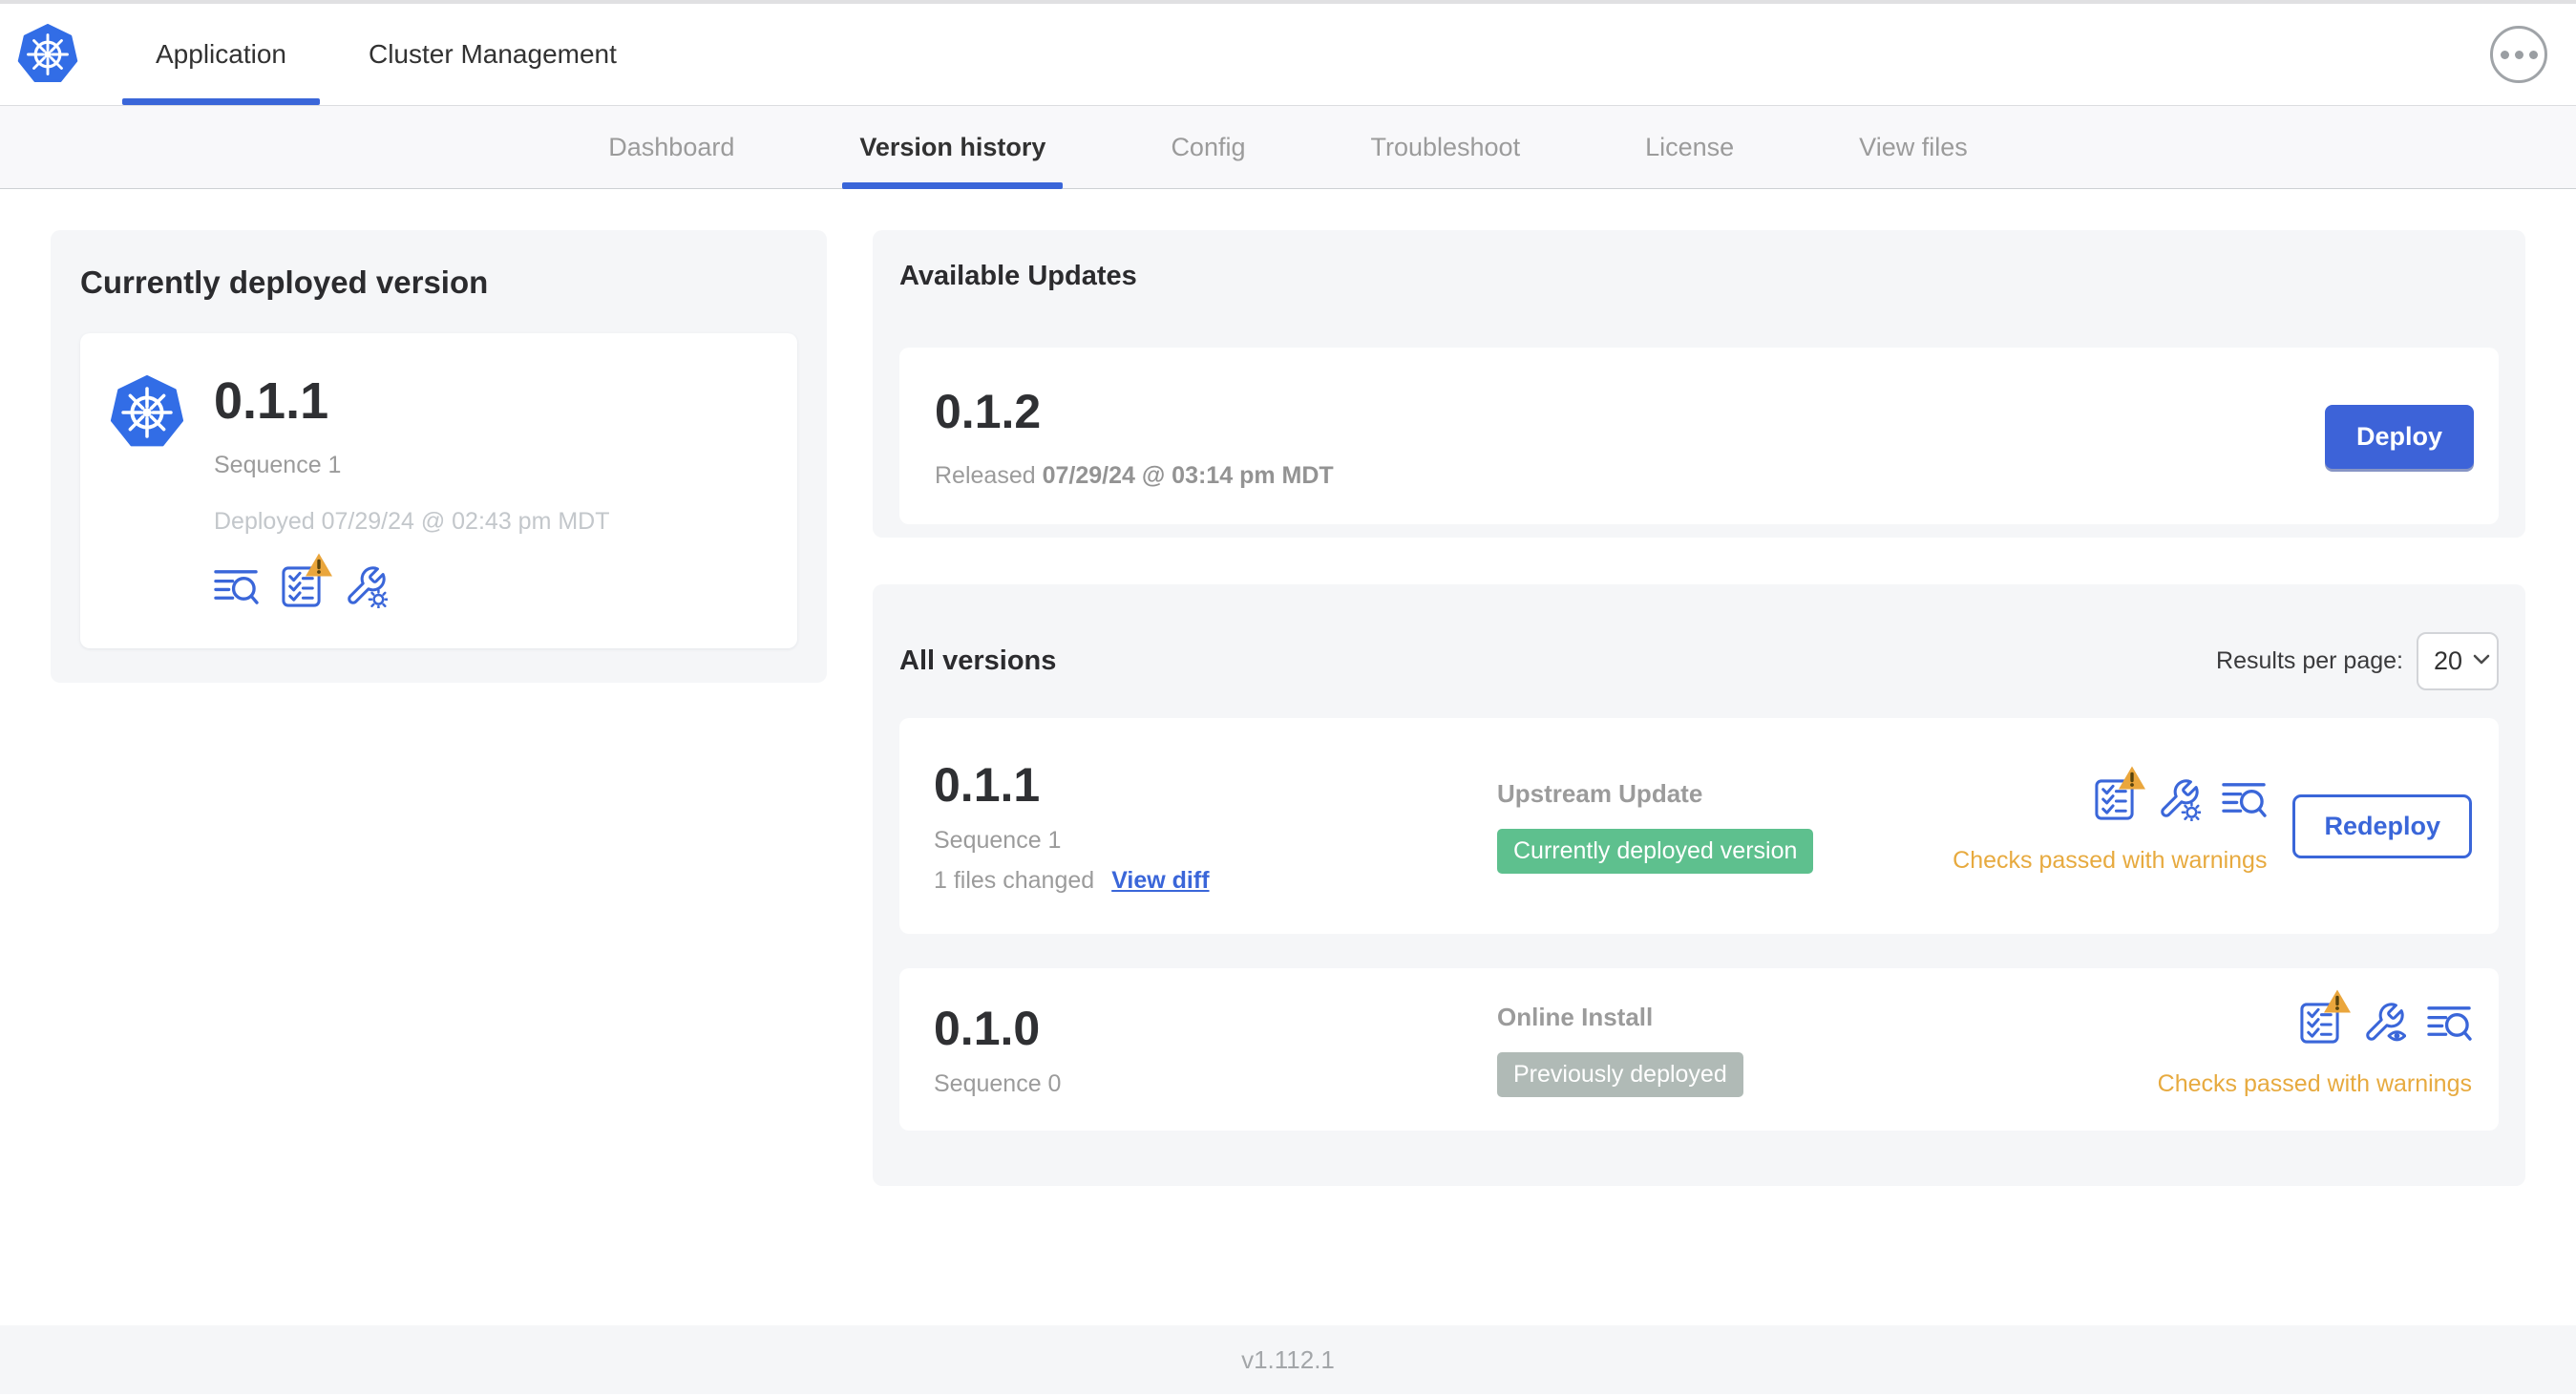 This screenshot has width=2576, height=1396. I want to click on update-version-label: 0.1.2, so click(988, 411).